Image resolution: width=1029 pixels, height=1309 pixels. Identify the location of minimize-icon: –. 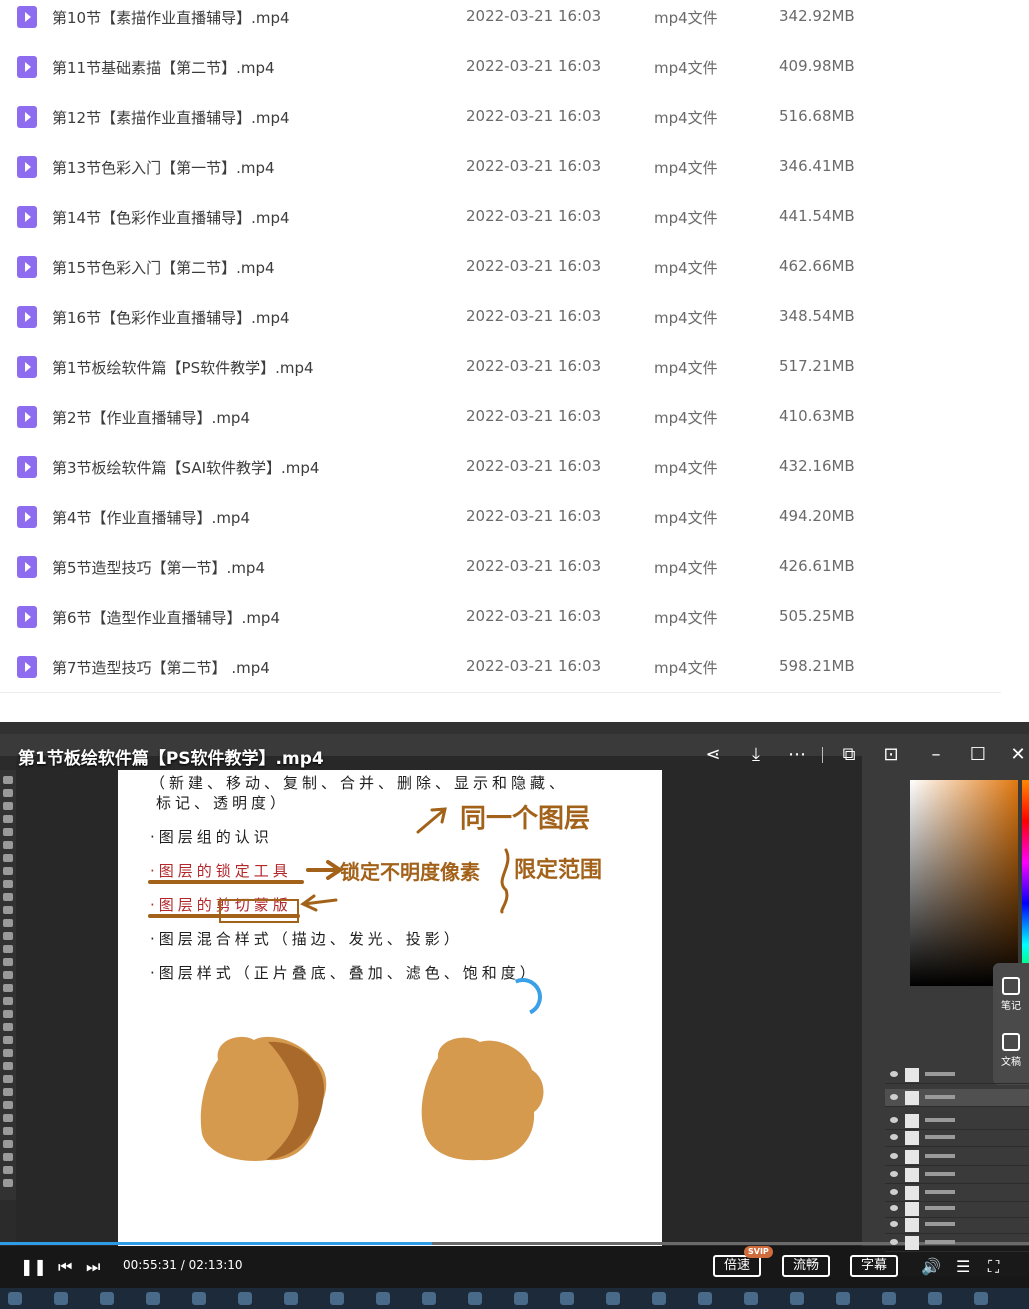
(936, 755).